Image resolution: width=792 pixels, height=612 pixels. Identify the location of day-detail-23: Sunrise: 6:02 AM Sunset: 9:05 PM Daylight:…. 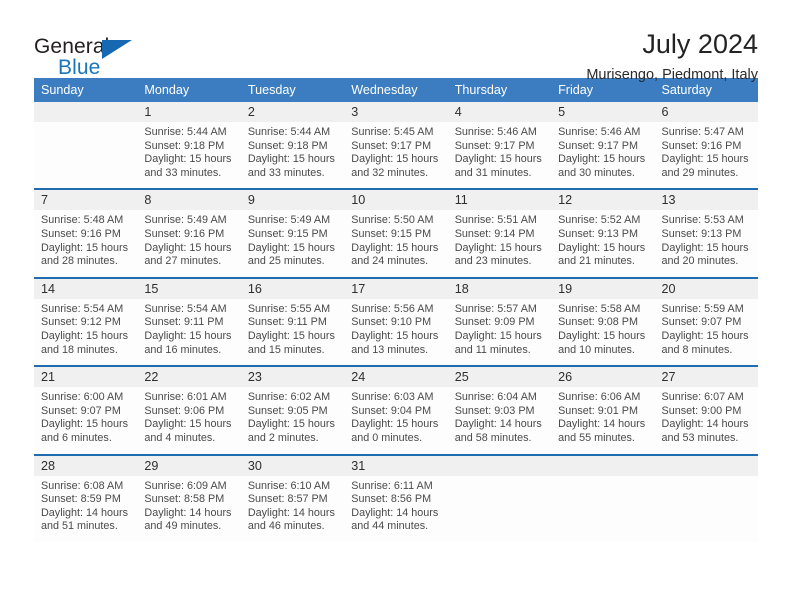
(292, 420).